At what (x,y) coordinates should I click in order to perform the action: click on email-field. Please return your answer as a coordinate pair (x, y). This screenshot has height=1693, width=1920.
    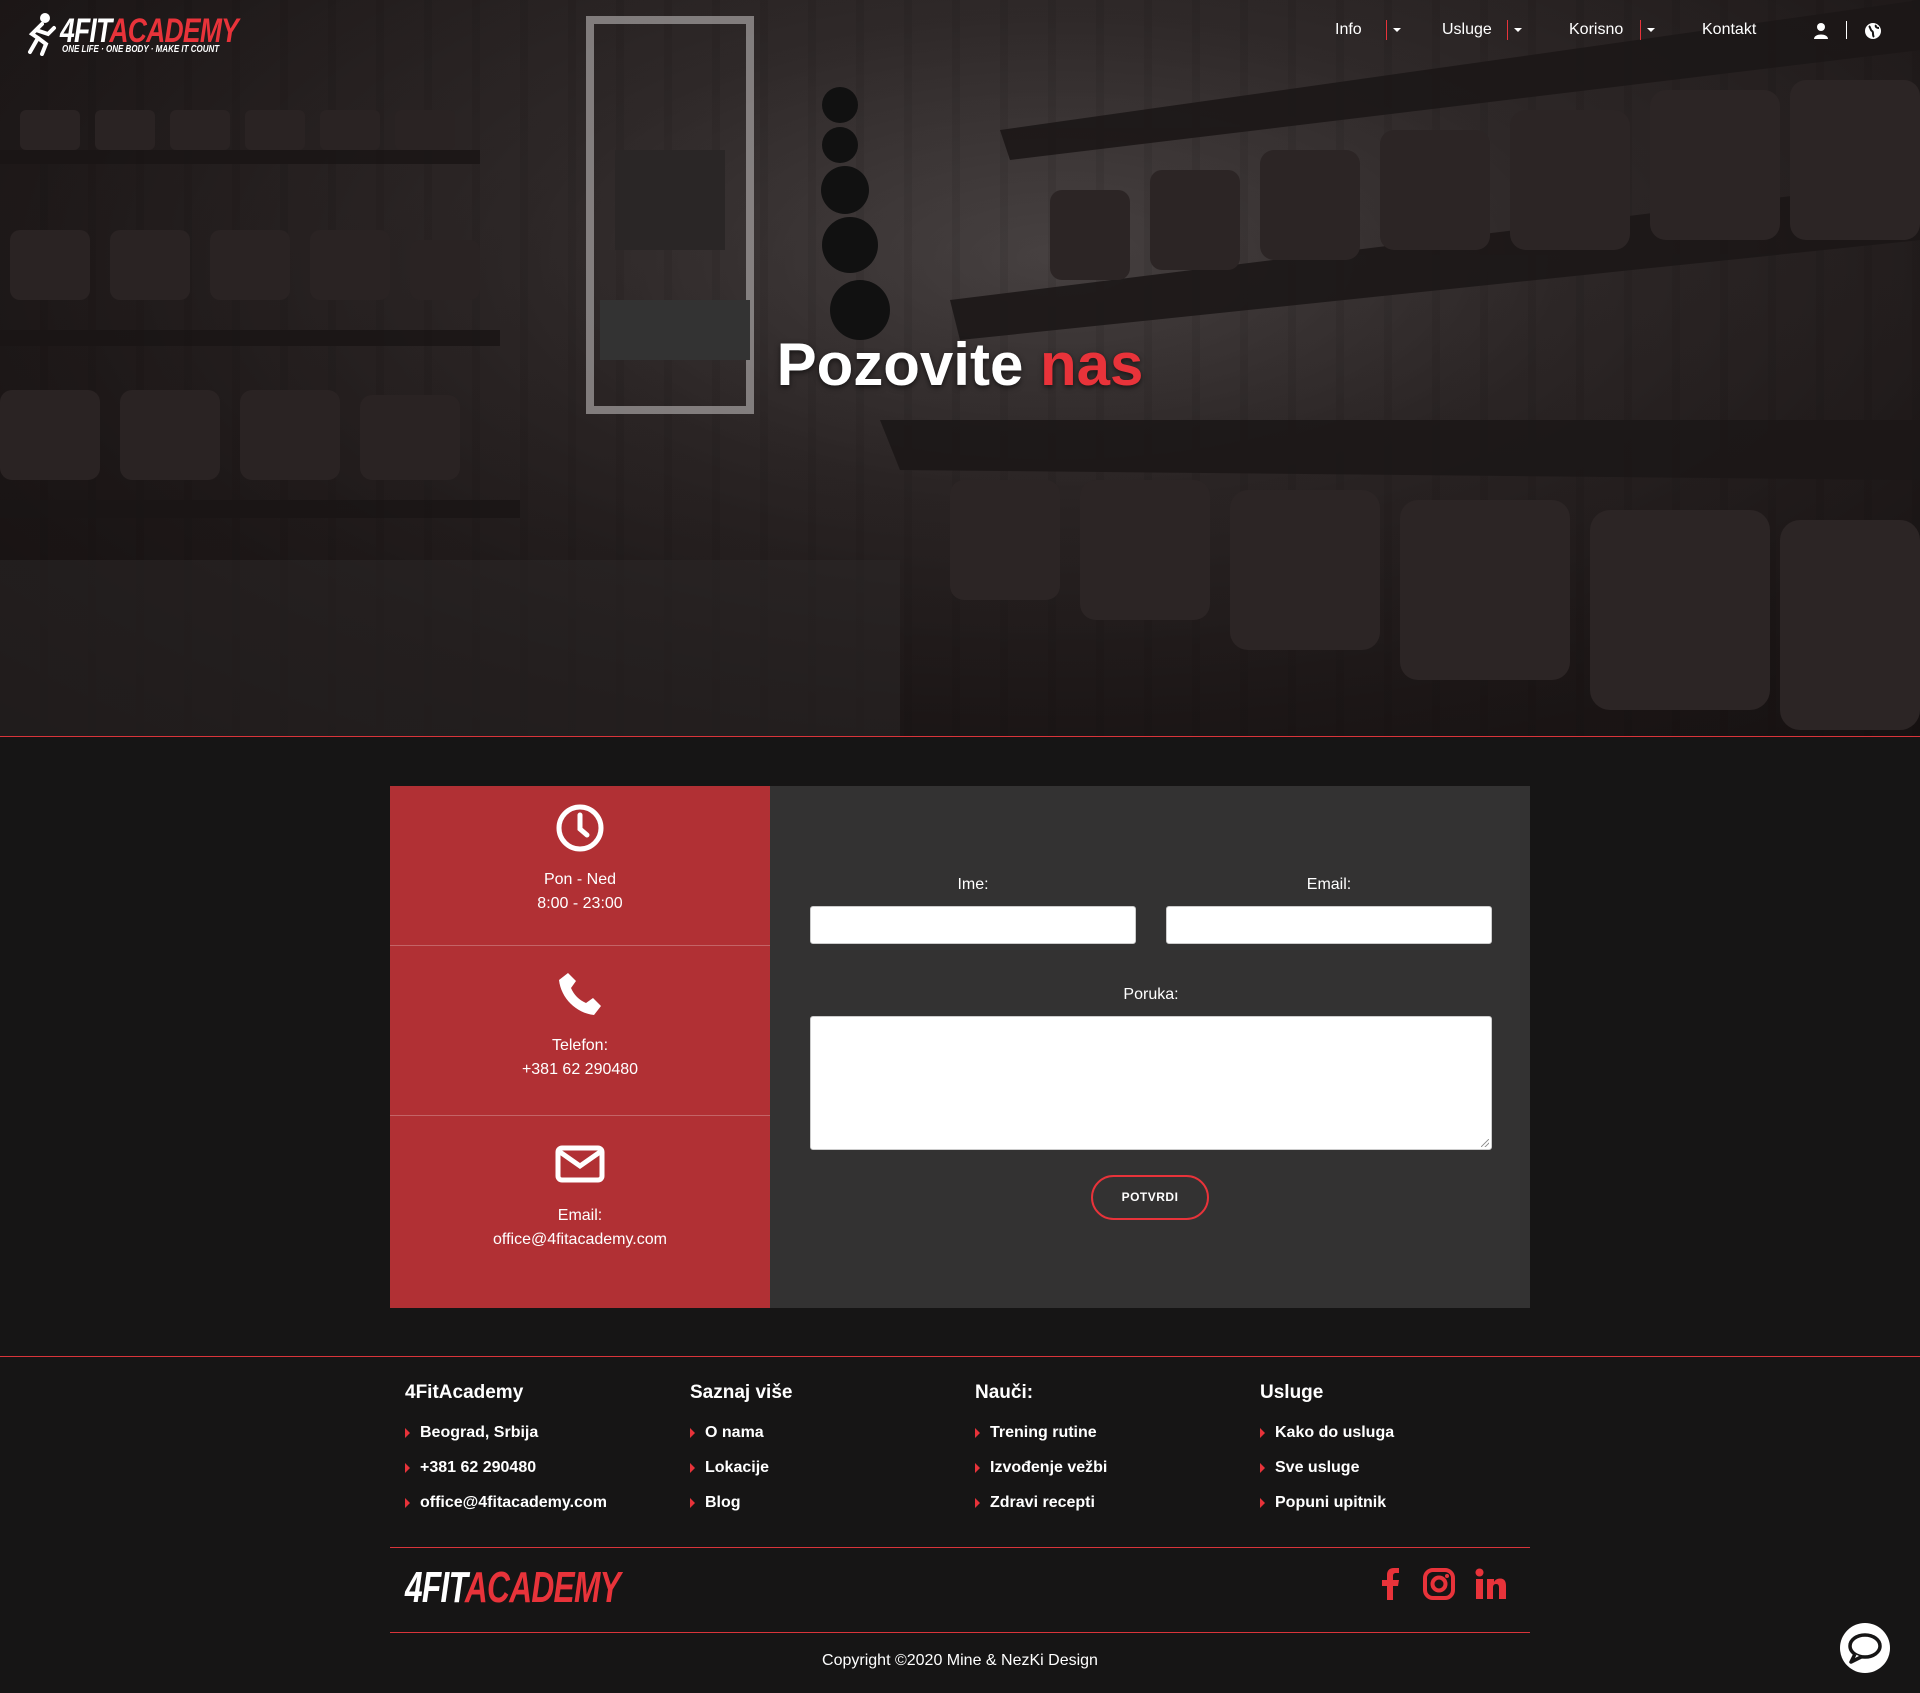
    Looking at the image, I should click on (1329, 925).